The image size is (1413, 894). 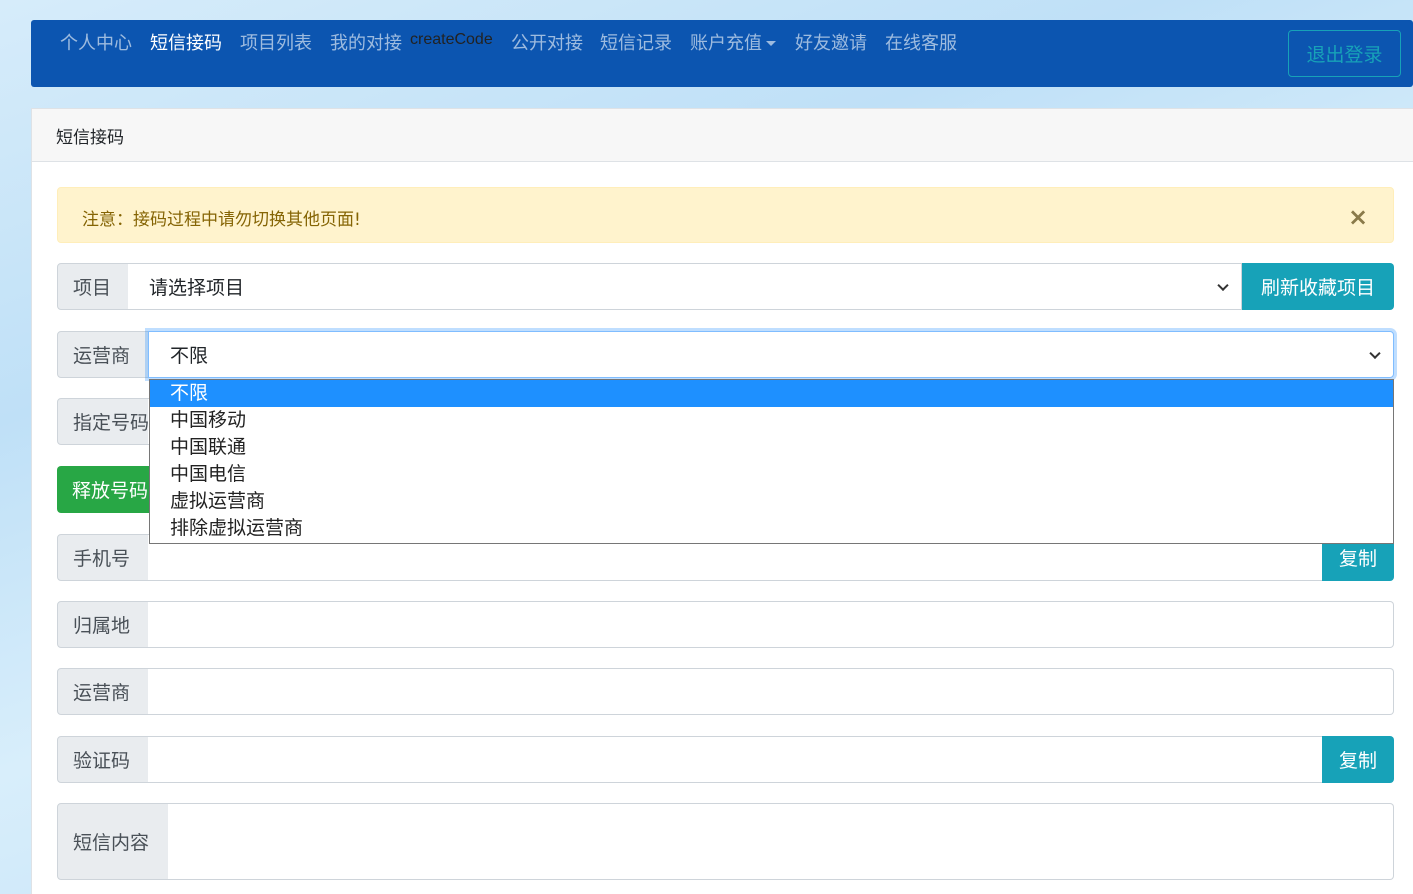 What do you see at coordinates (722, 135) in the screenshot?
I see `card-header` at bounding box center [722, 135].